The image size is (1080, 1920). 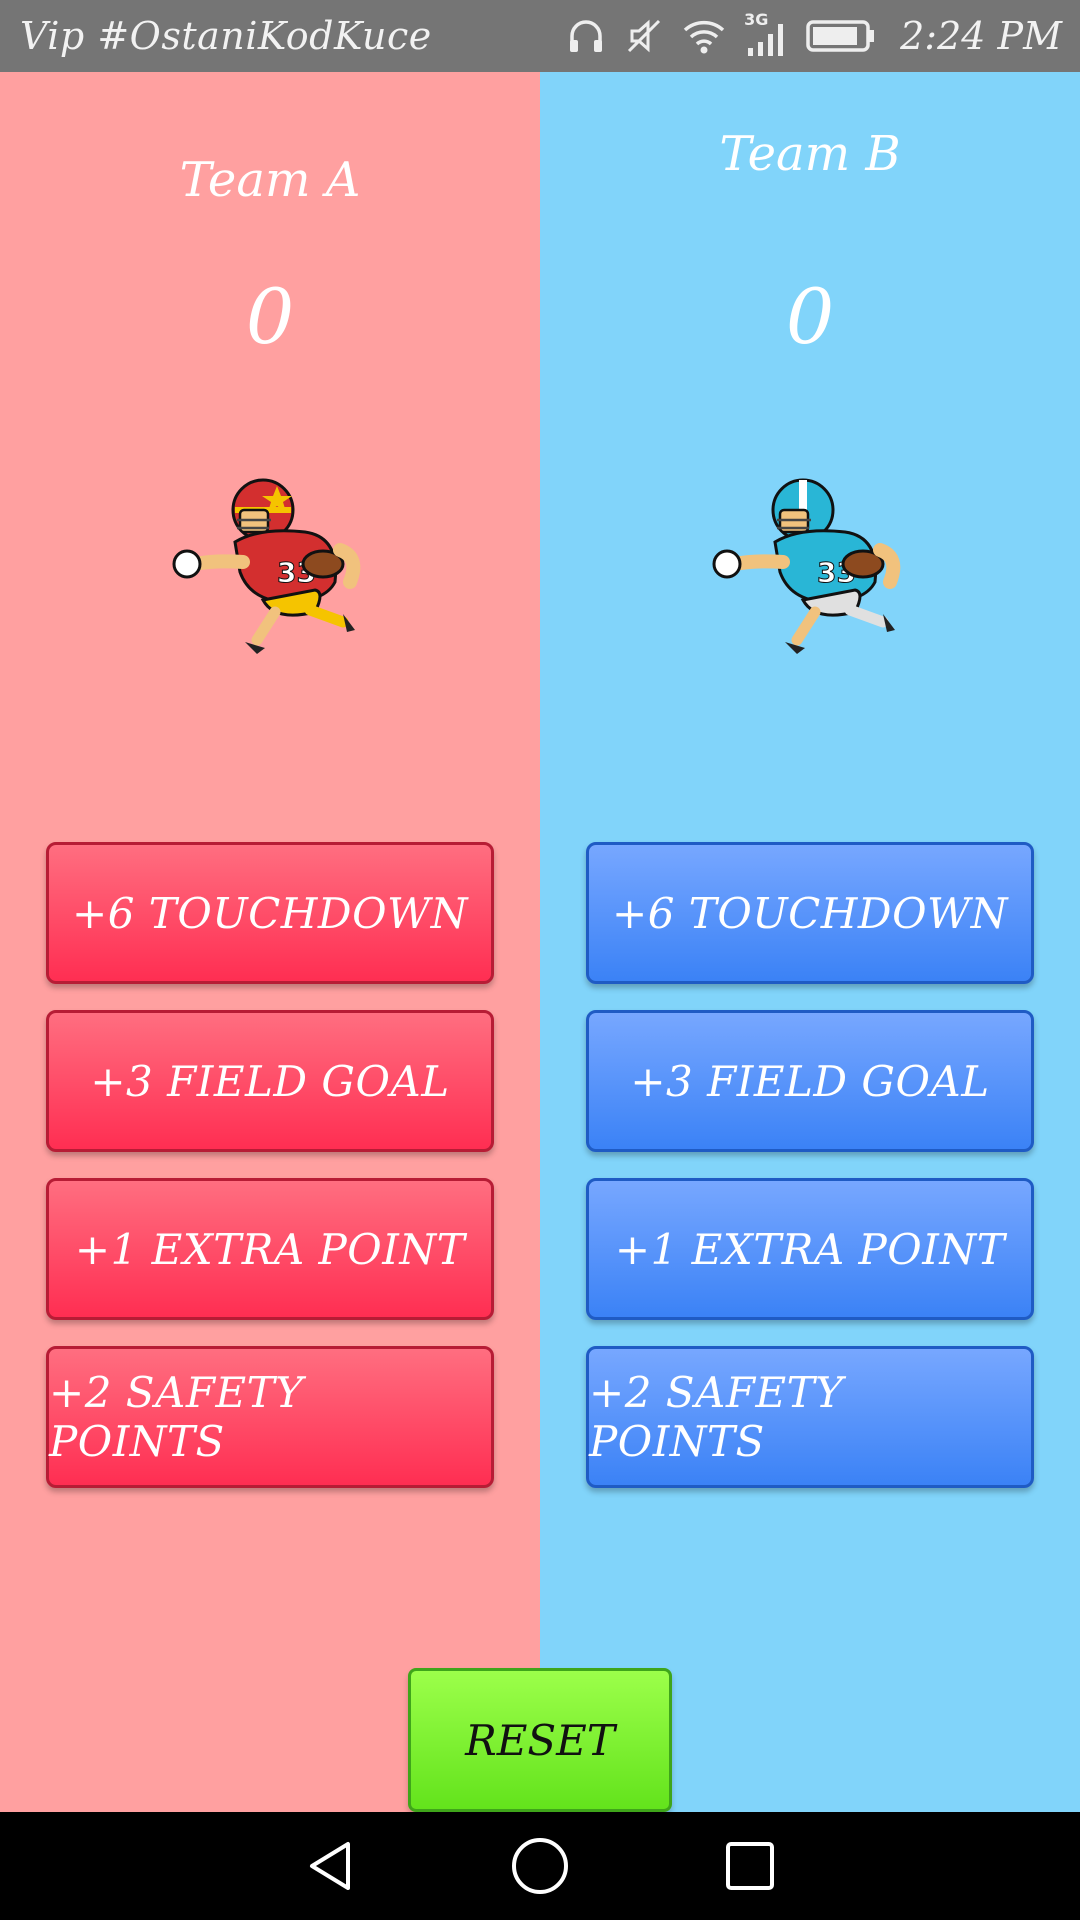 What do you see at coordinates (270, 1417) in the screenshot?
I see `team-a-safety-button: +2 SAFETY POINTS` at bounding box center [270, 1417].